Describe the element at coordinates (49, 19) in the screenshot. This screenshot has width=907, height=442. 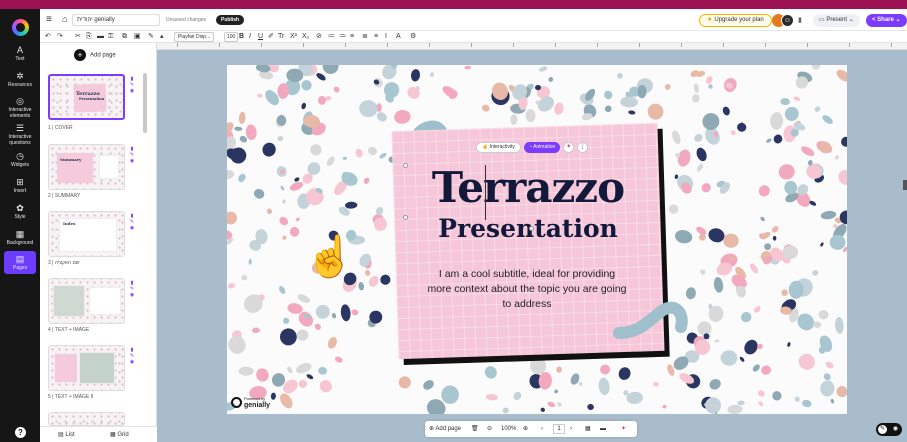
I see `menu-icon: ≡` at that location.